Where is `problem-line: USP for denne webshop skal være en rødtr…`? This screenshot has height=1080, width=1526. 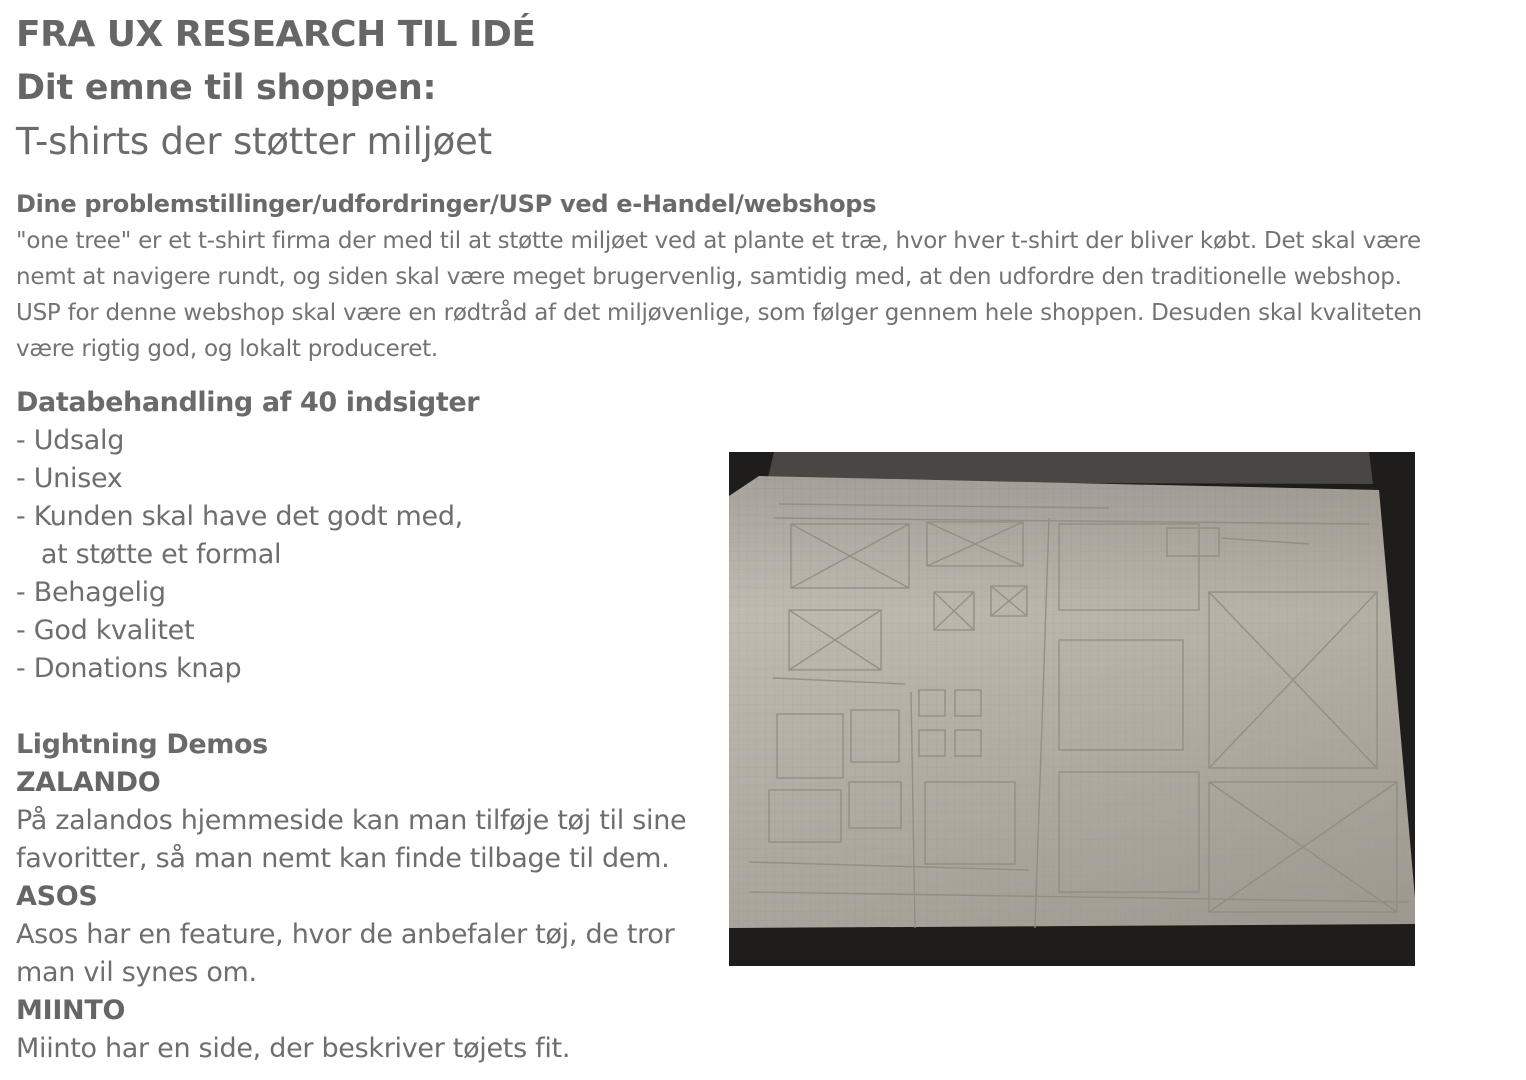 problem-line: USP for denne webshop skal være en rødtr… is located at coordinates (719, 313).